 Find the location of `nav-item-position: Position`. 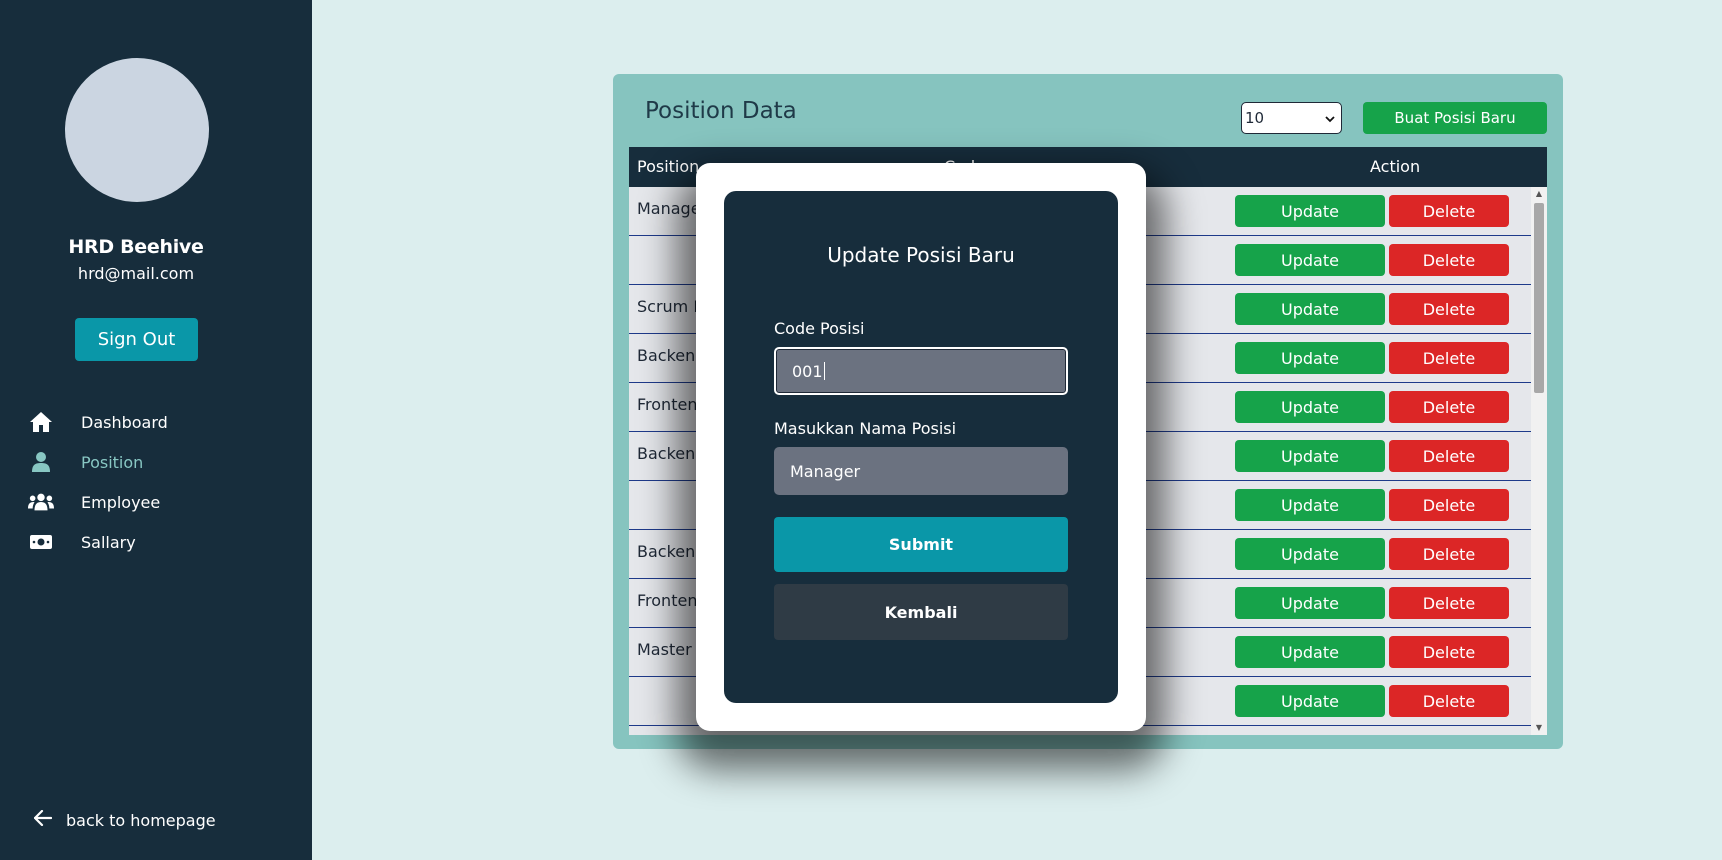

nav-item-position: Position is located at coordinates (85, 462).